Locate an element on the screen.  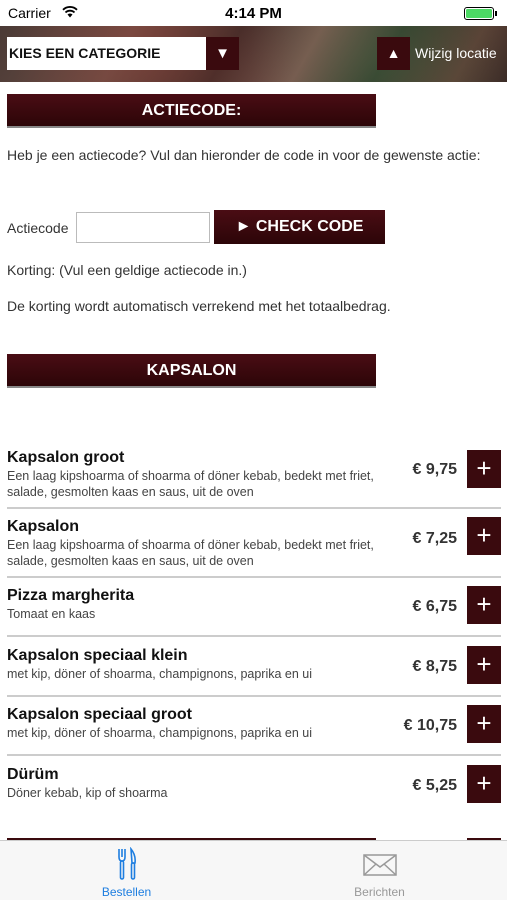
triangle-down-icon: ▼ is located at coordinates (222, 53).